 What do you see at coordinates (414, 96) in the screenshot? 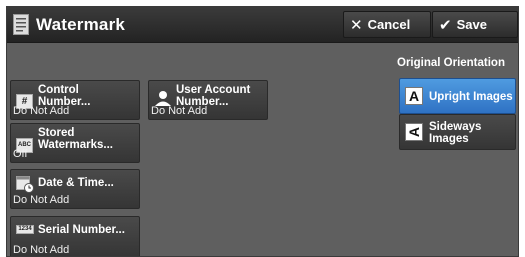
I see `upright-a-icon: A` at bounding box center [414, 96].